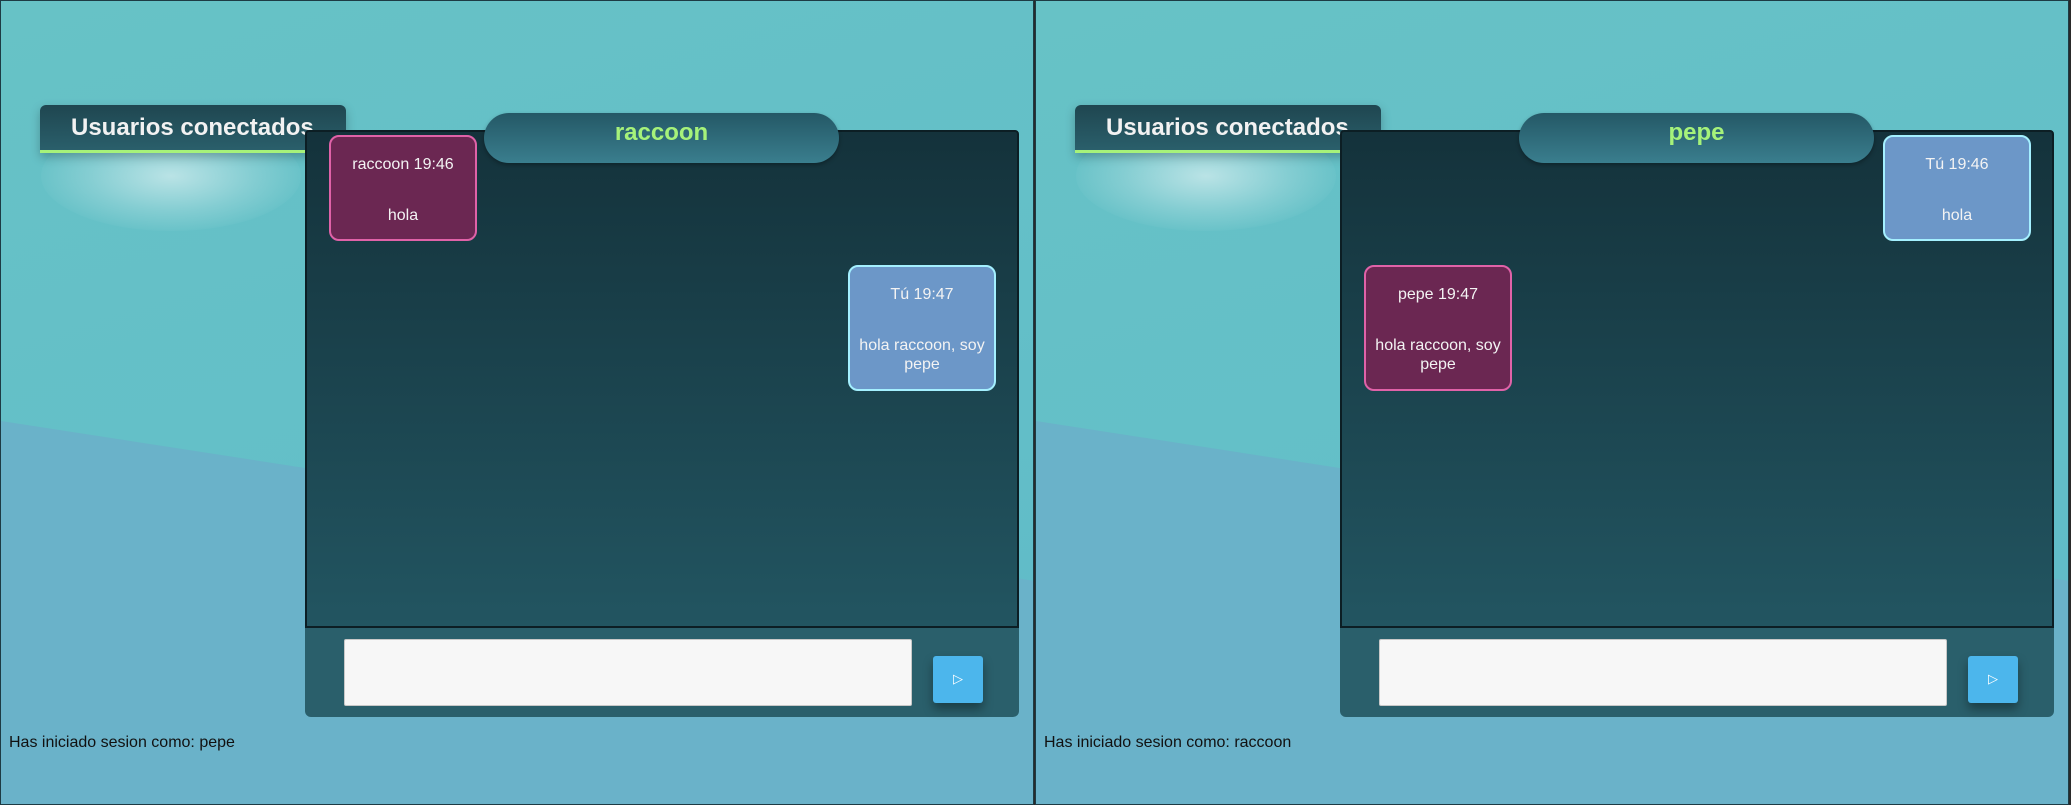  What do you see at coordinates (1957, 164) in the screenshot?
I see `message-meta: Tú 19:46` at bounding box center [1957, 164].